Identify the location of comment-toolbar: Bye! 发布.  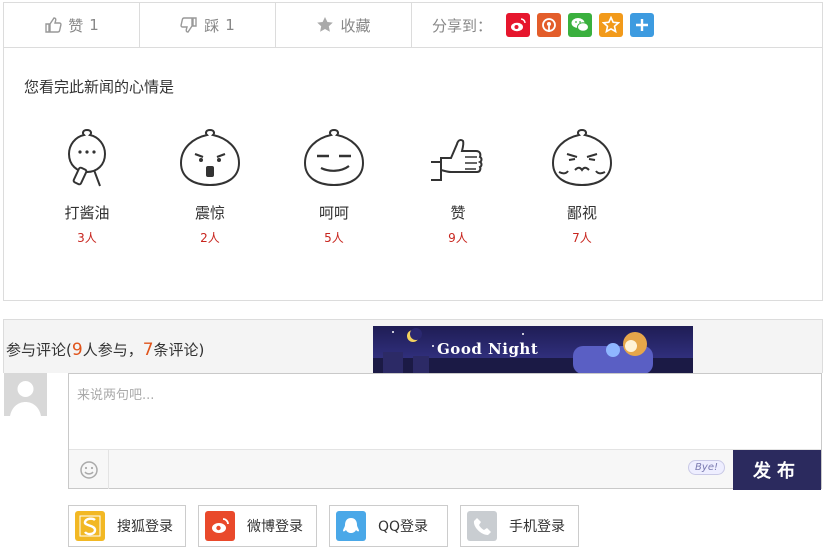
(445, 469).